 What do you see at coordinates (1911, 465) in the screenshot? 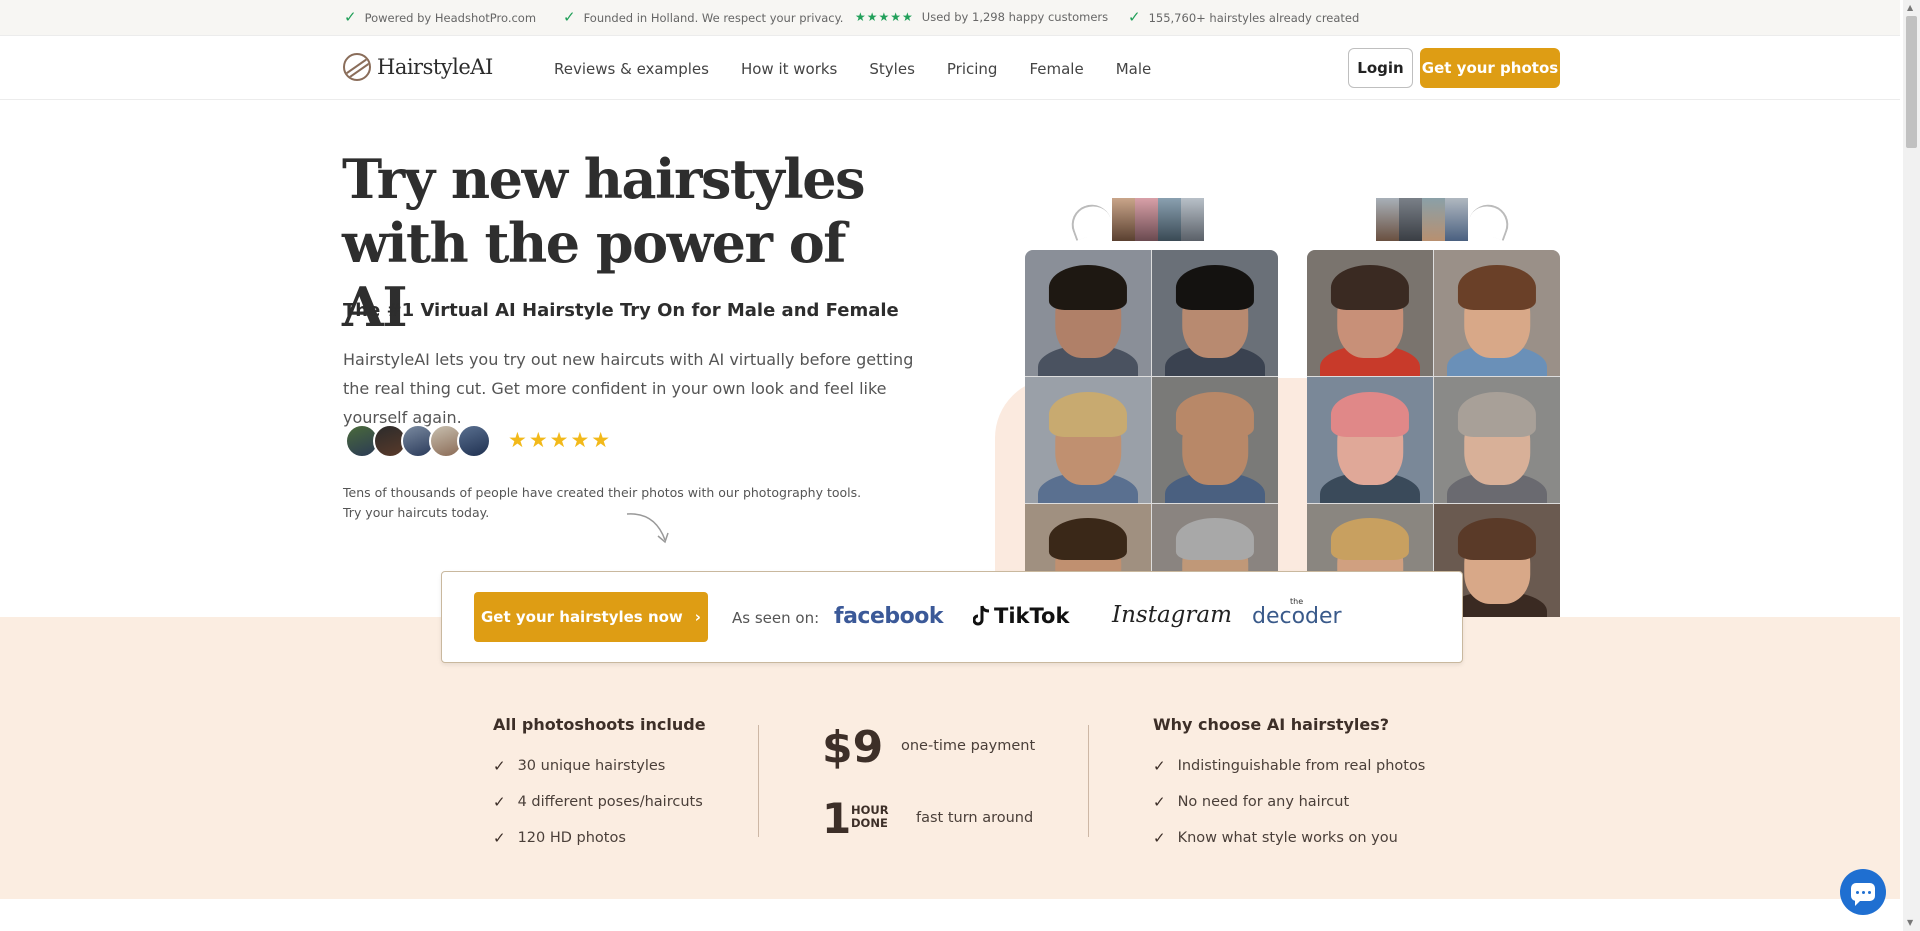
I see `scrollbar: ▲ ▼` at bounding box center [1911, 465].